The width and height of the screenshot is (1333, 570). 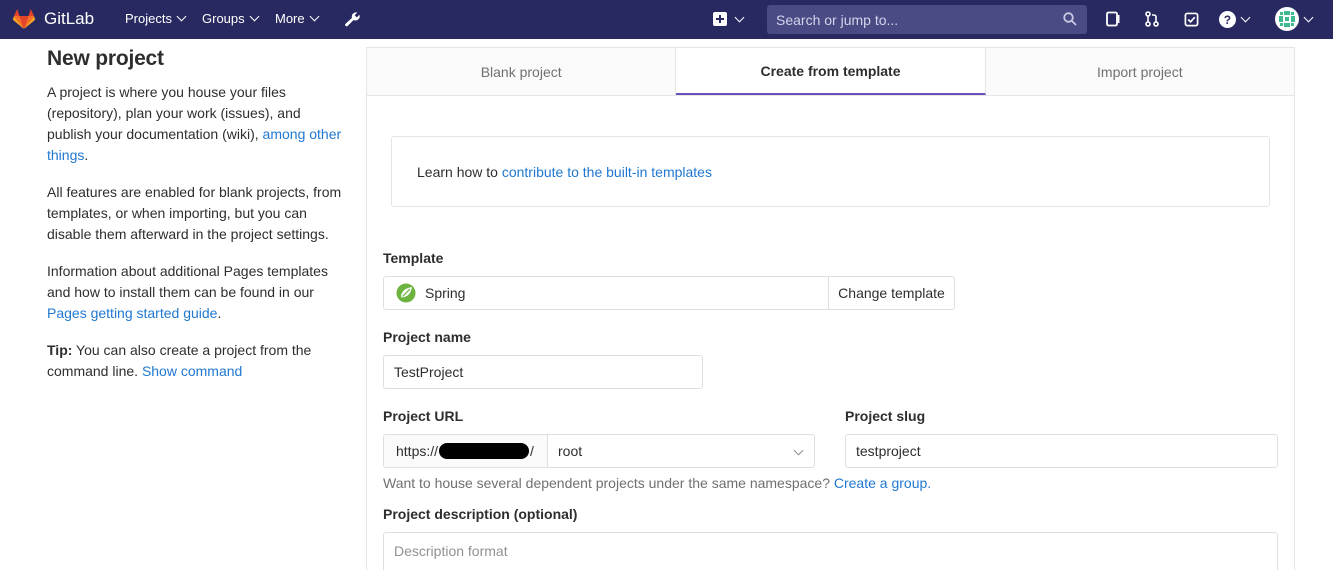 I want to click on admin-area-button, so click(x=352, y=19).